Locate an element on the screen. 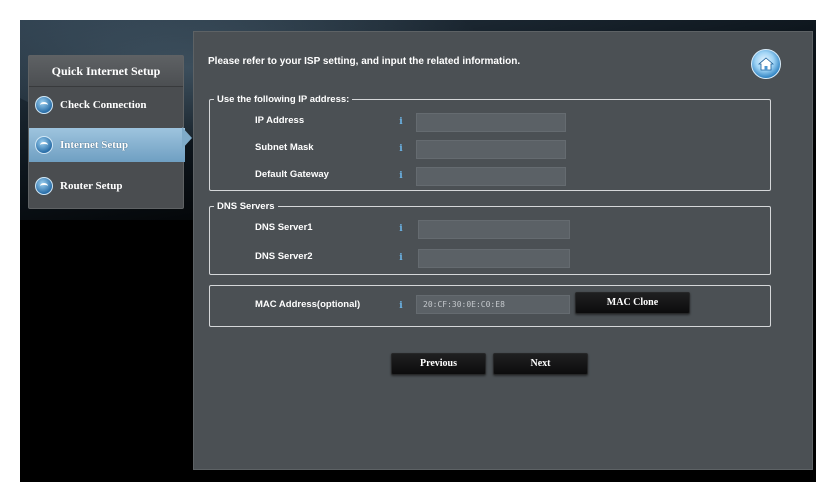 The height and width of the screenshot is (499, 836). dns-server2-field is located at coordinates (494, 258).